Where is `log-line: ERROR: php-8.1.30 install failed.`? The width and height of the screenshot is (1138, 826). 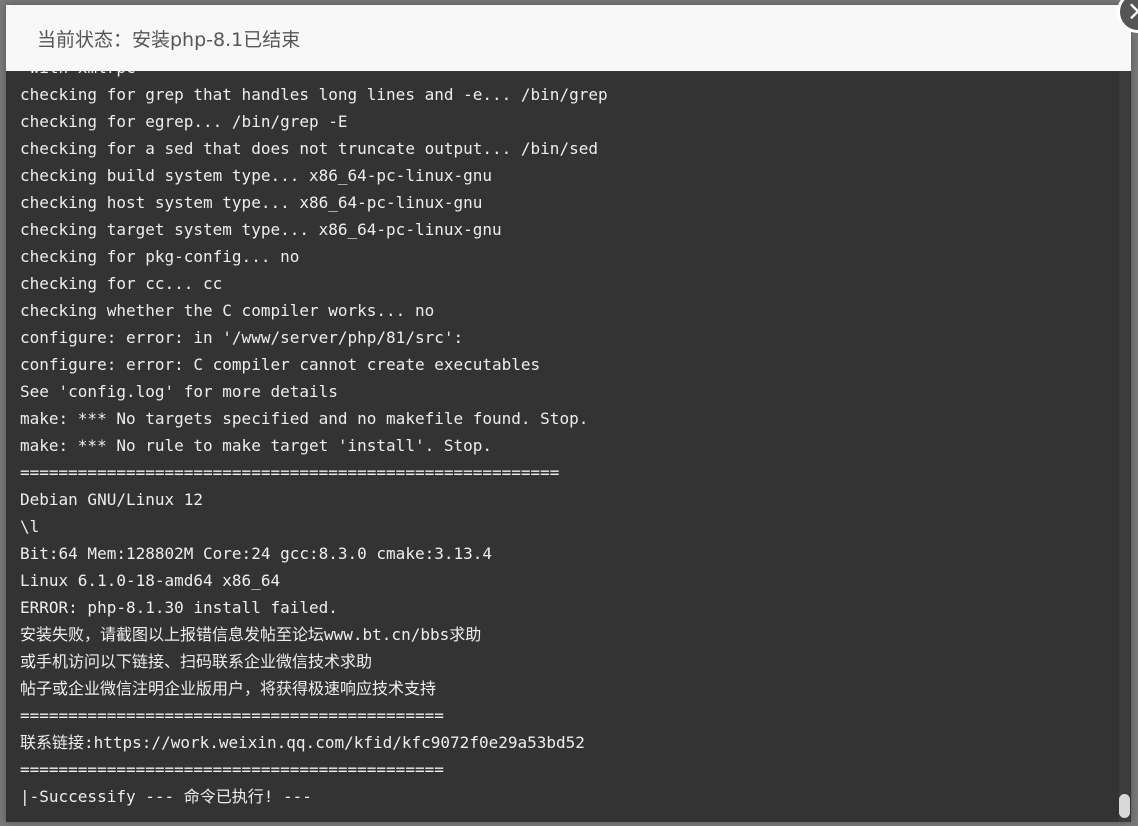
log-line: ERROR: php-8.1.30 install failed. is located at coordinates (179, 607).